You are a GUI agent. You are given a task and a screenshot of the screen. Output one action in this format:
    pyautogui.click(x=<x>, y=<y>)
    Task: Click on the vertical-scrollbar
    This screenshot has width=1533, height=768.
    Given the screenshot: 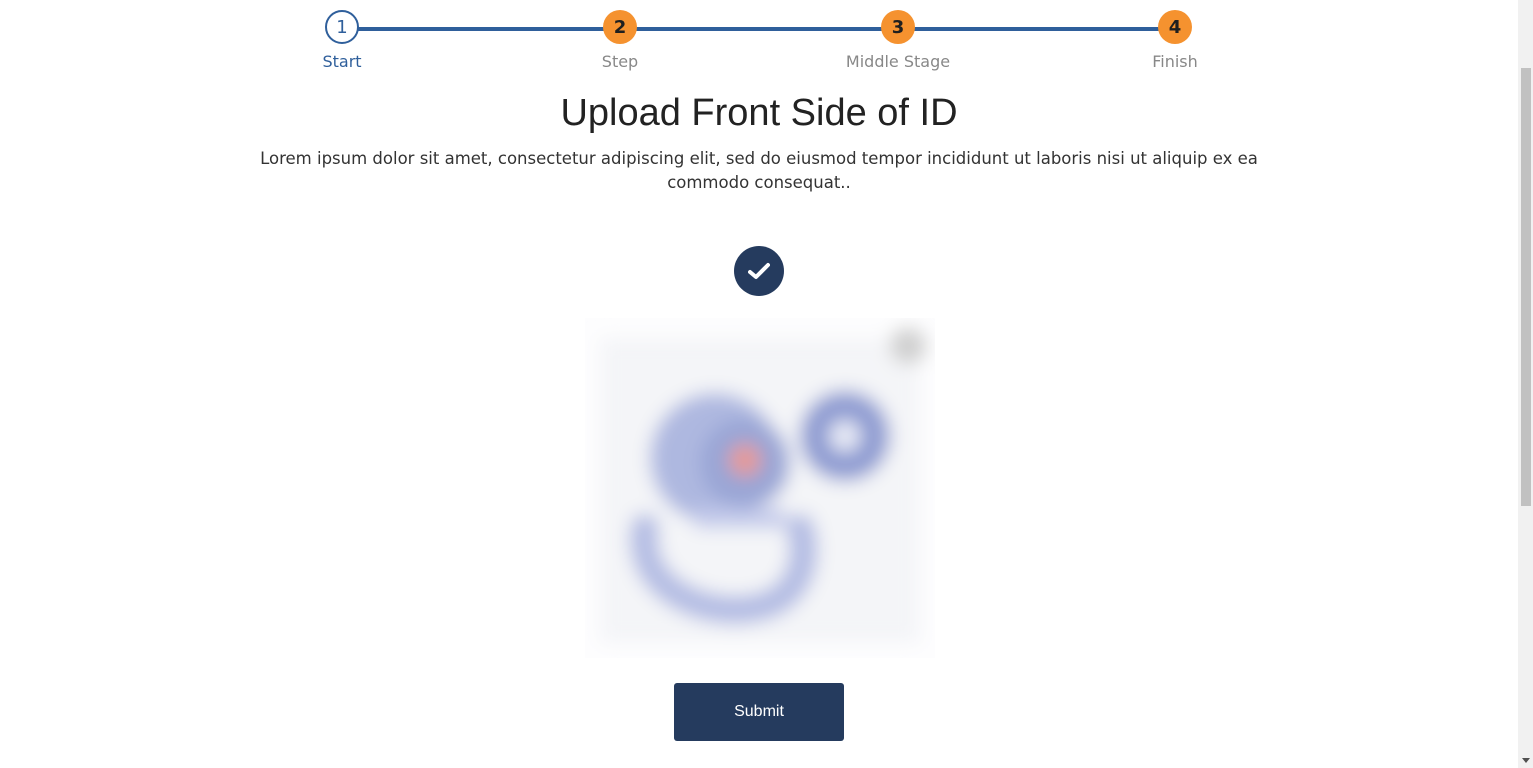 What is the action you would take?
    pyautogui.click(x=1525, y=384)
    